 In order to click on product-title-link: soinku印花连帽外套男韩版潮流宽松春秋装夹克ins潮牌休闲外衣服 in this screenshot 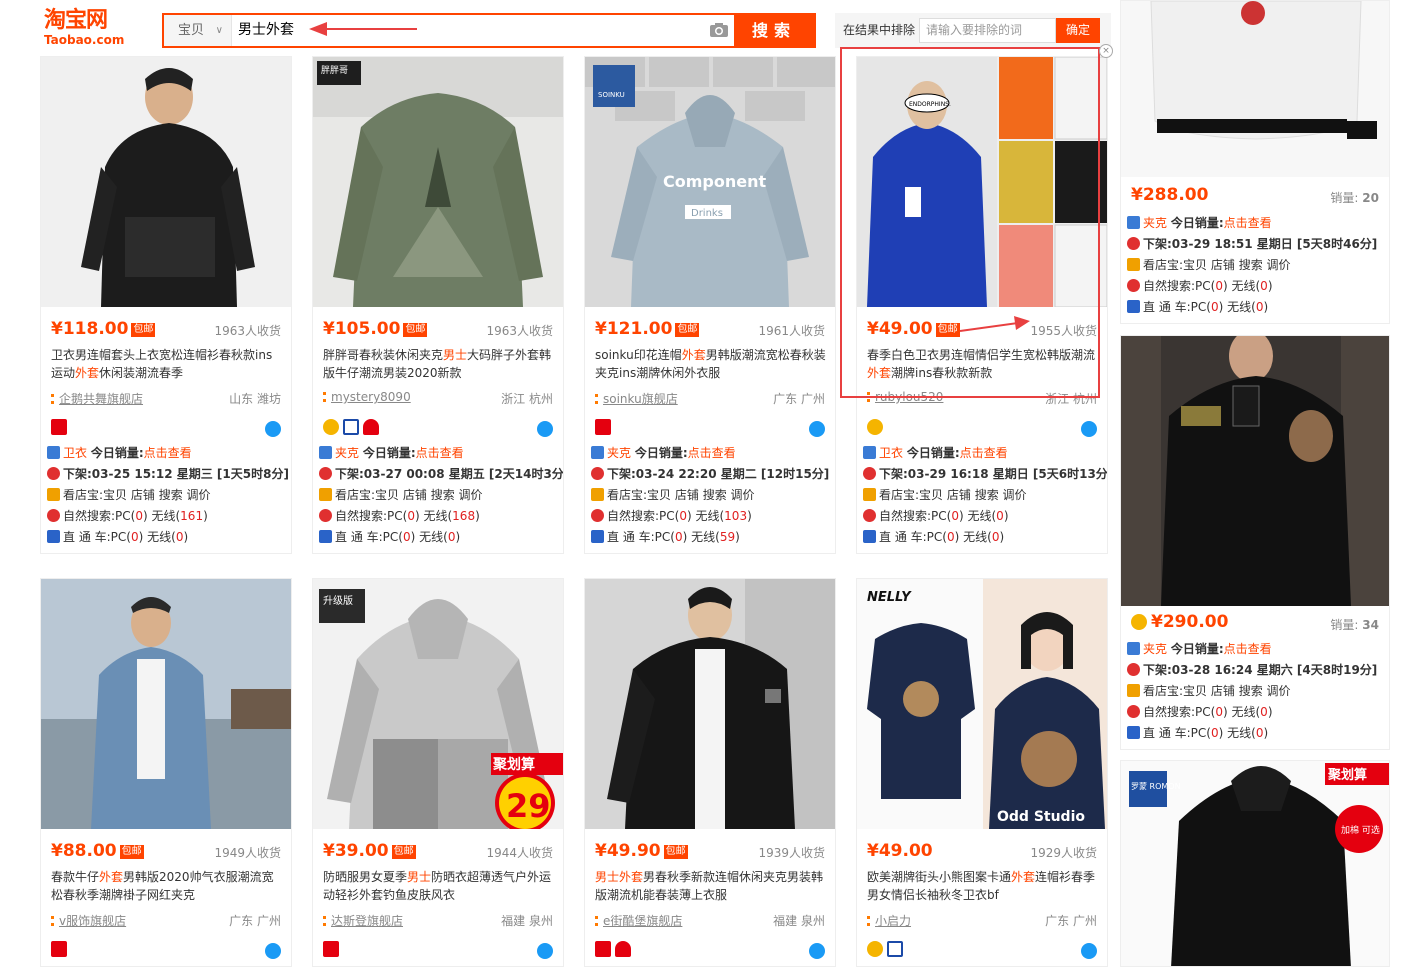, I will do `click(711, 364)`.